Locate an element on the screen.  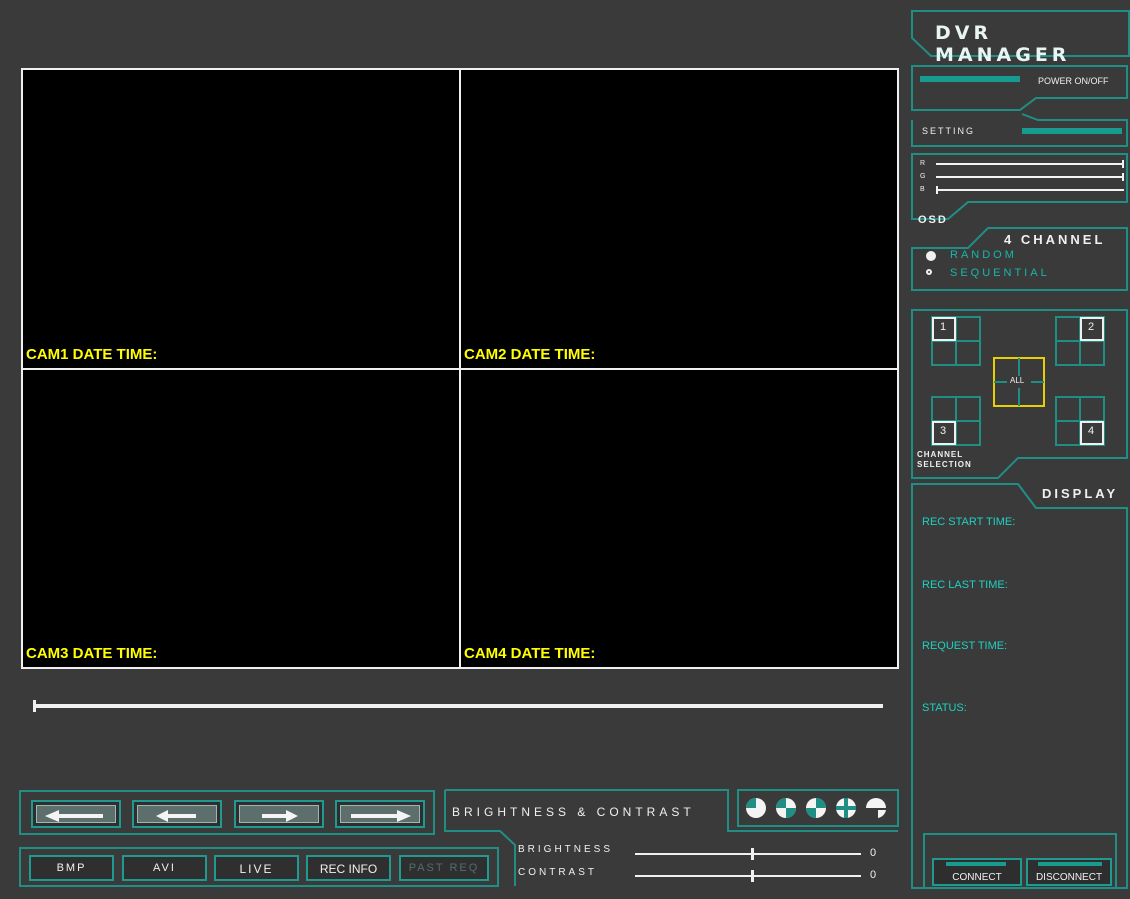
cam2-datetime-label: CAM2 DATE TIME: is located at coordinates (530, 354).